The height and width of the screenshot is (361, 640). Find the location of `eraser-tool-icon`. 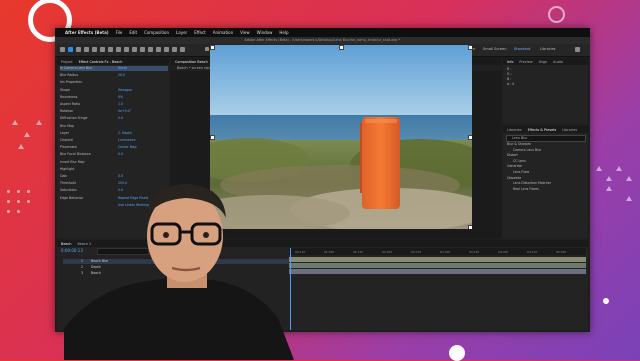

eraser-tool-icon is located at coordinates (166, 49).